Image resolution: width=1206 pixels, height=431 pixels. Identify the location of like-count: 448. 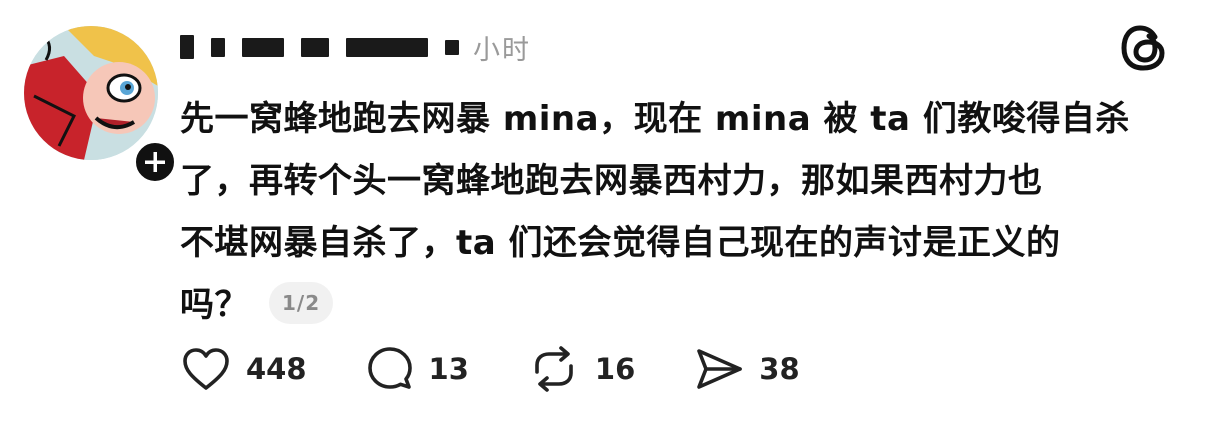
(276, 369).